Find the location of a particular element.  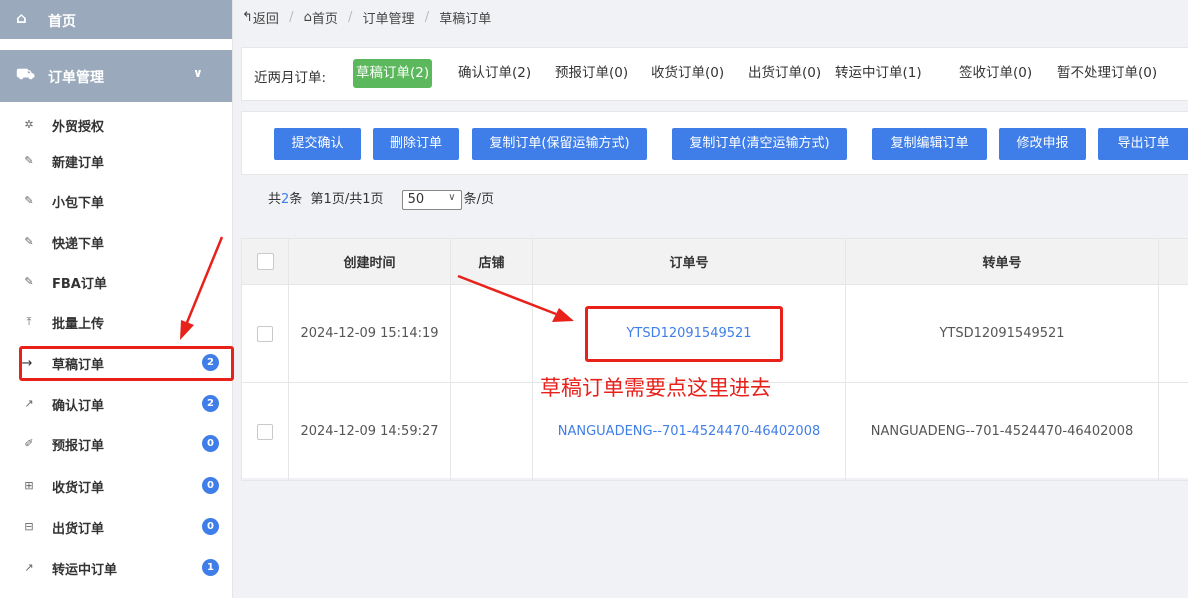

sidebar-item: ↗ 转运中订单 1 is located at coordinates (116, 568).